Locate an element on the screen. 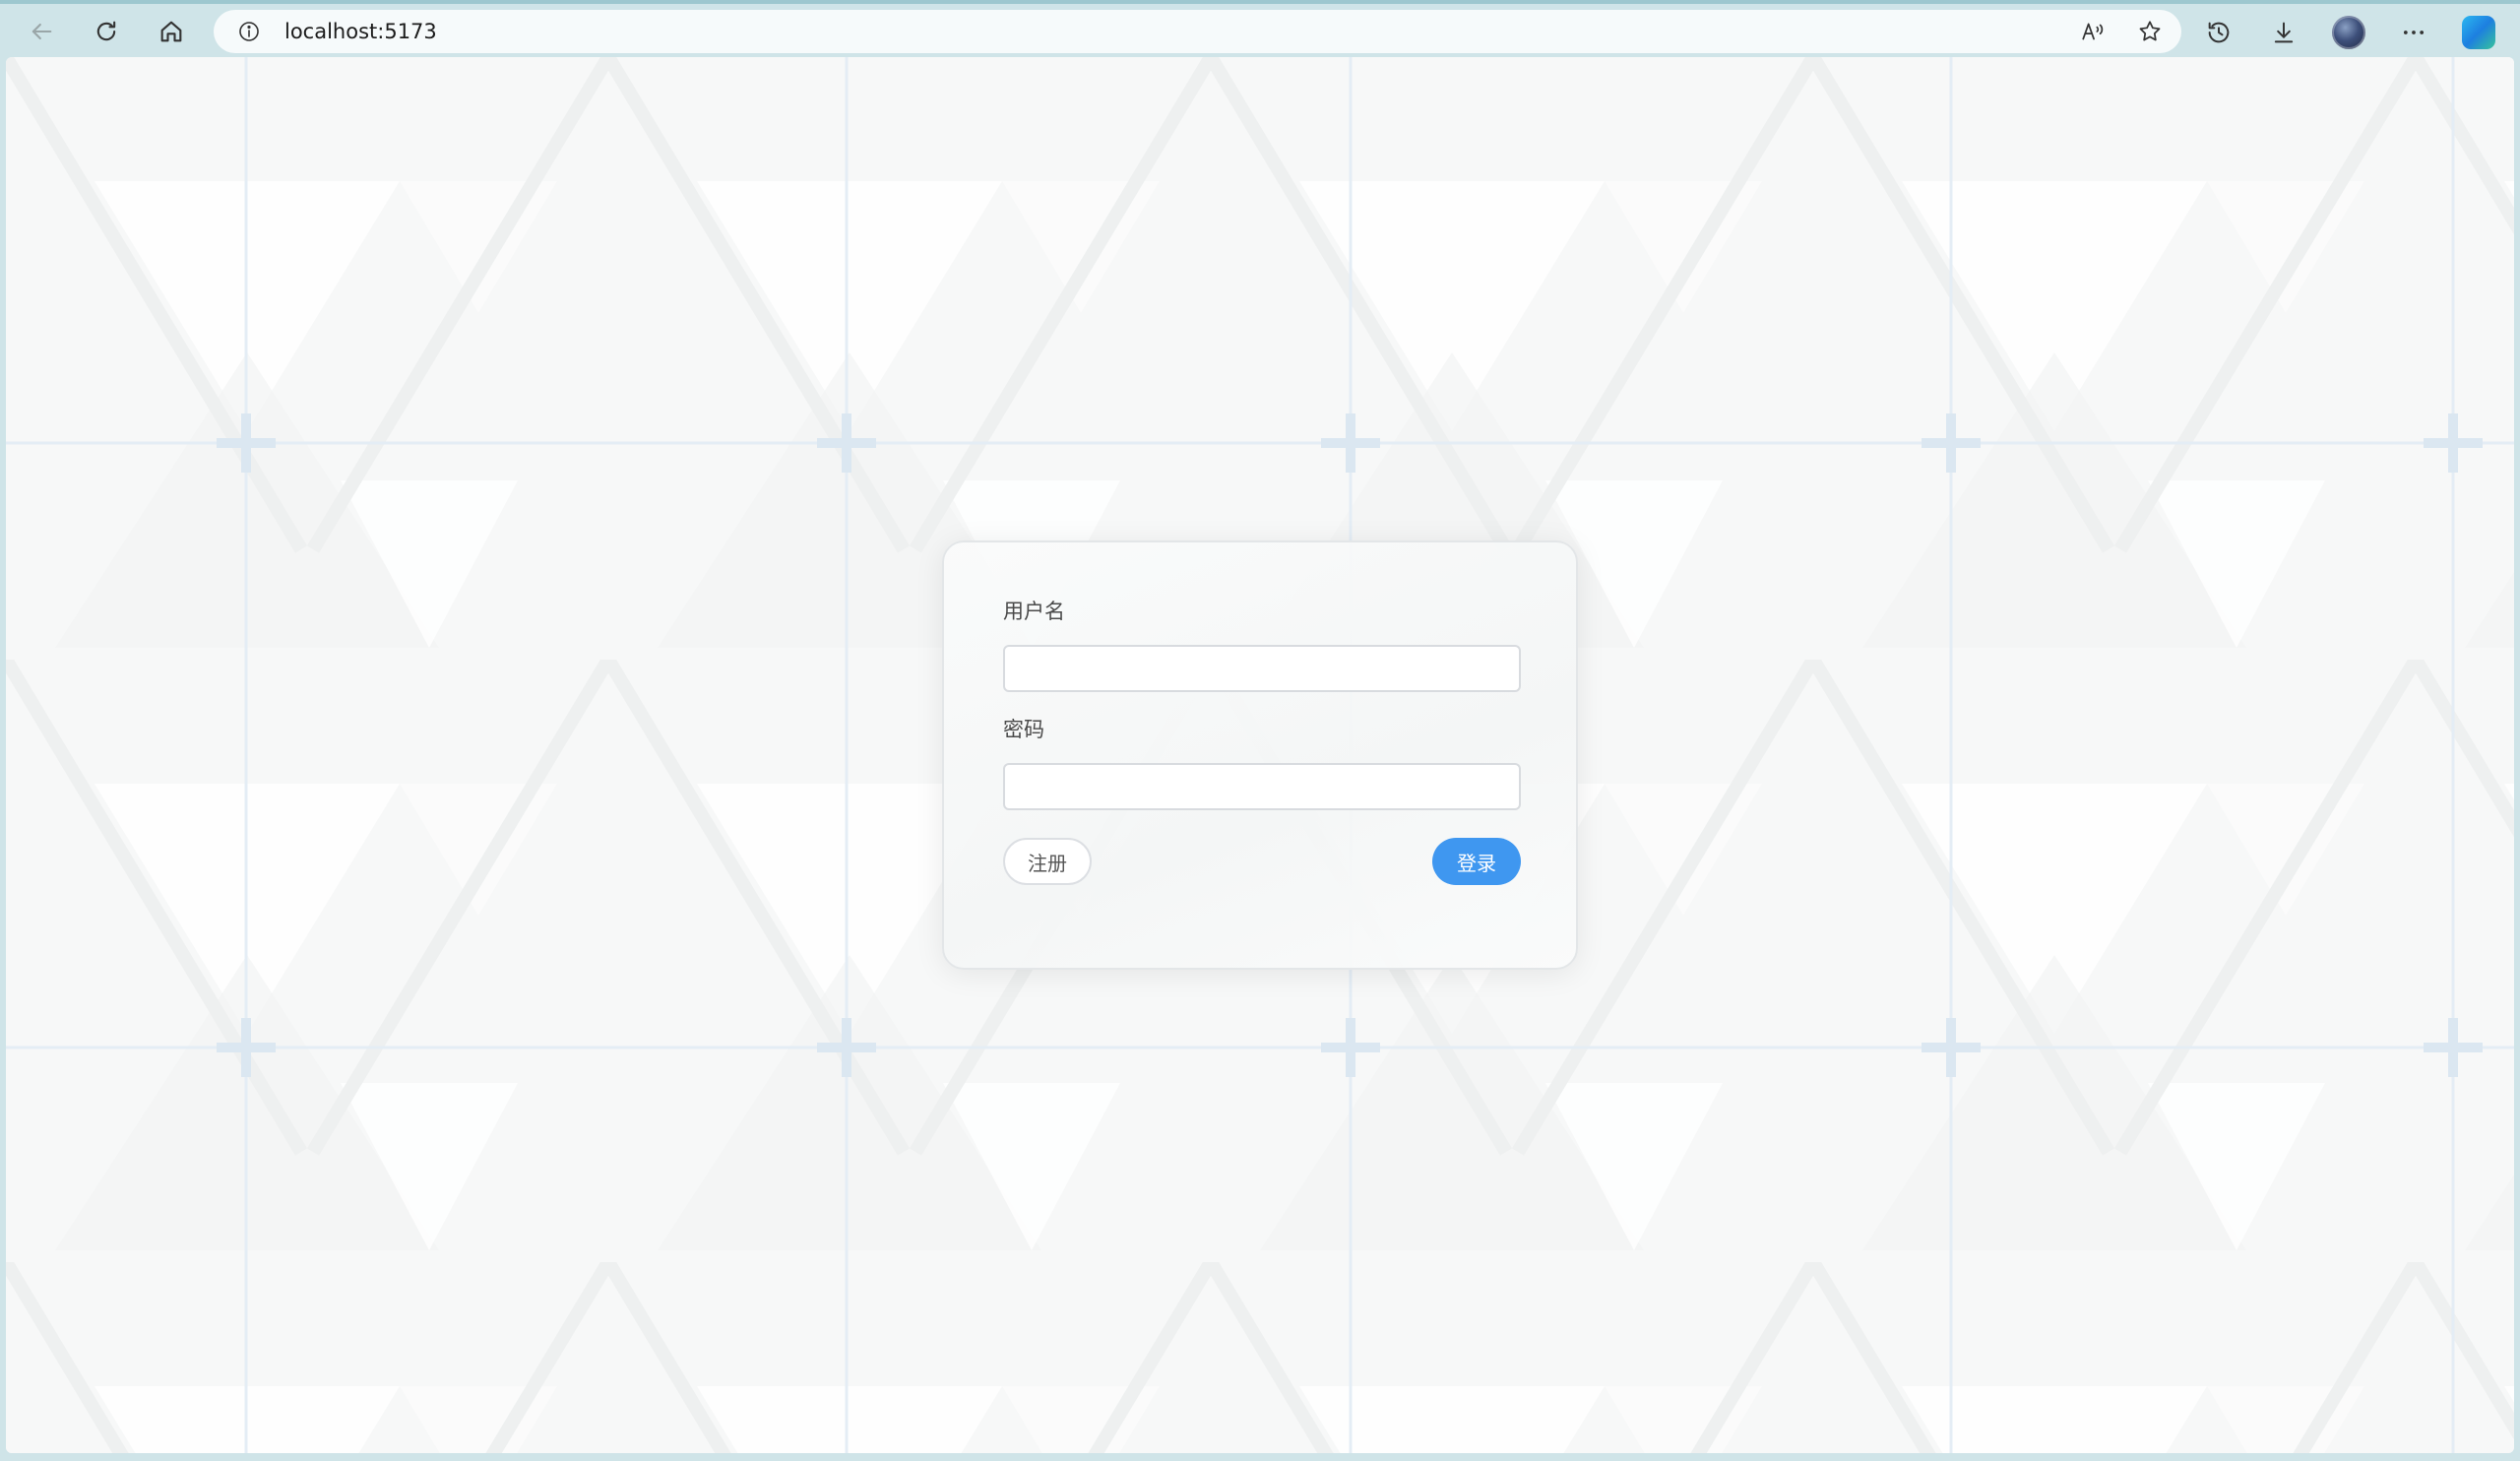  password-input is located at coordinates (1262, 786).